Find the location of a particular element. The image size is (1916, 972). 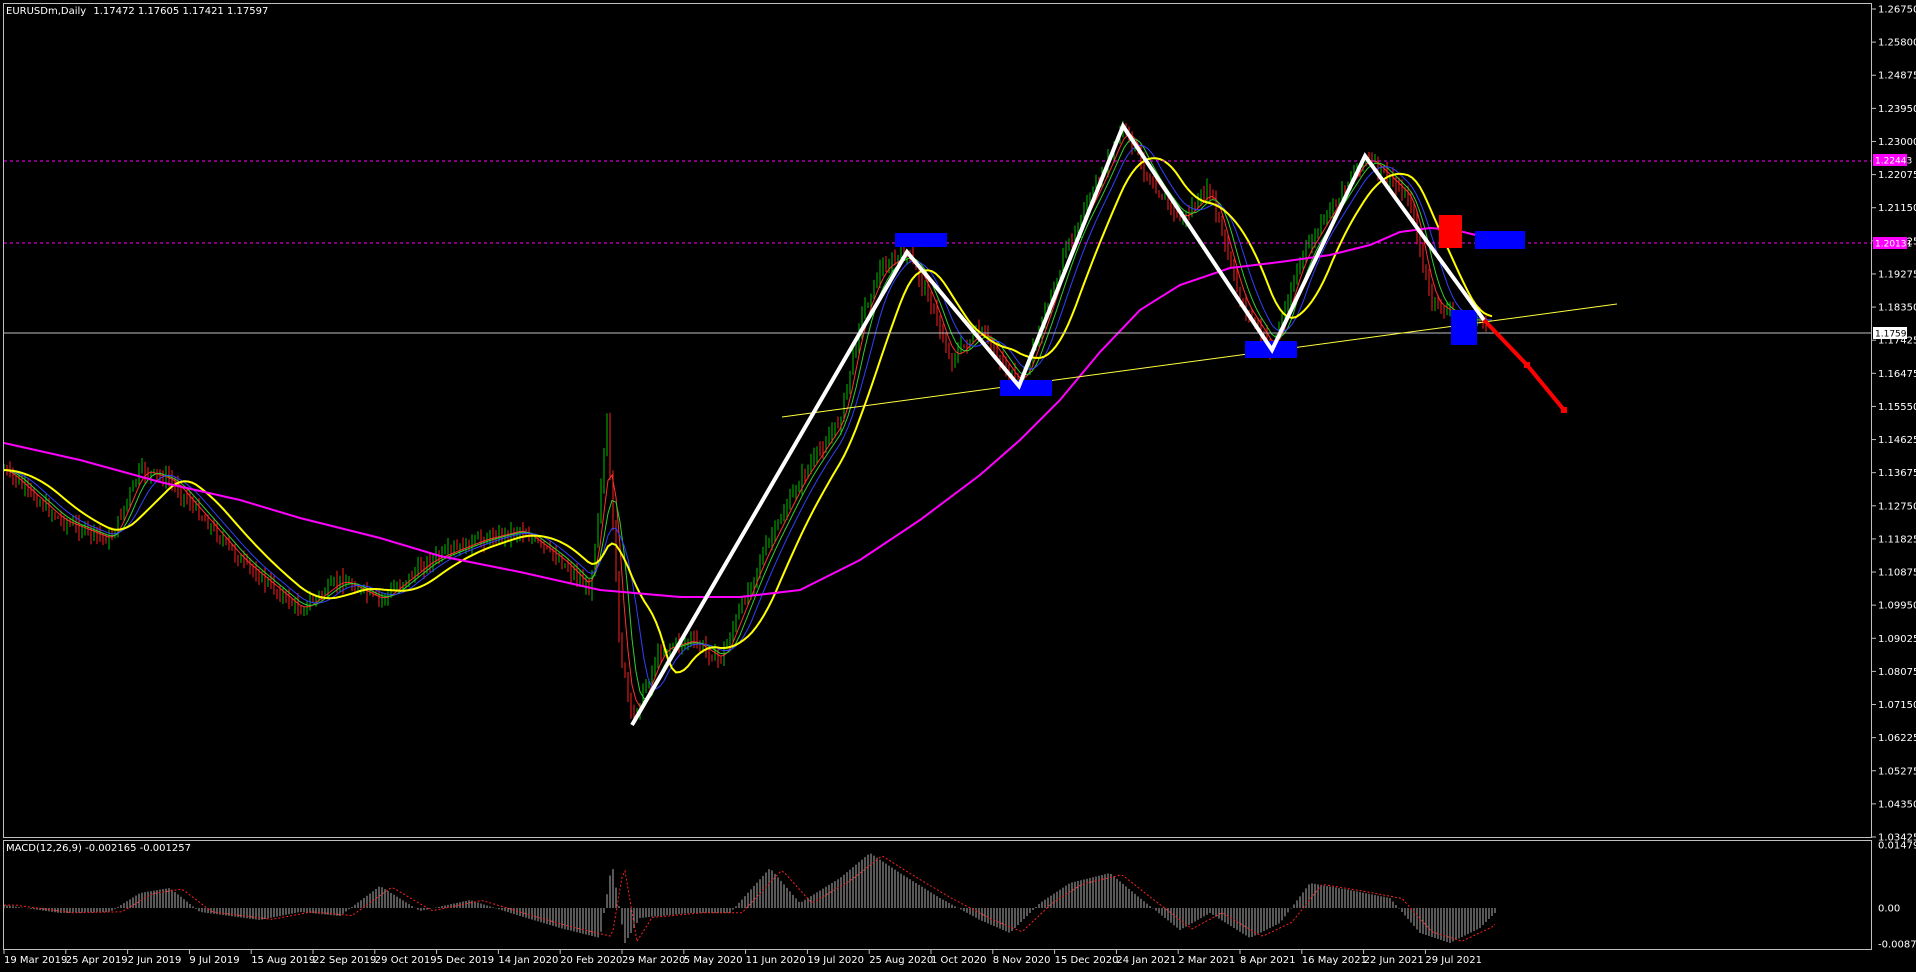

price-tick-label: 1.06225 is located at coordinates (1897, 738).